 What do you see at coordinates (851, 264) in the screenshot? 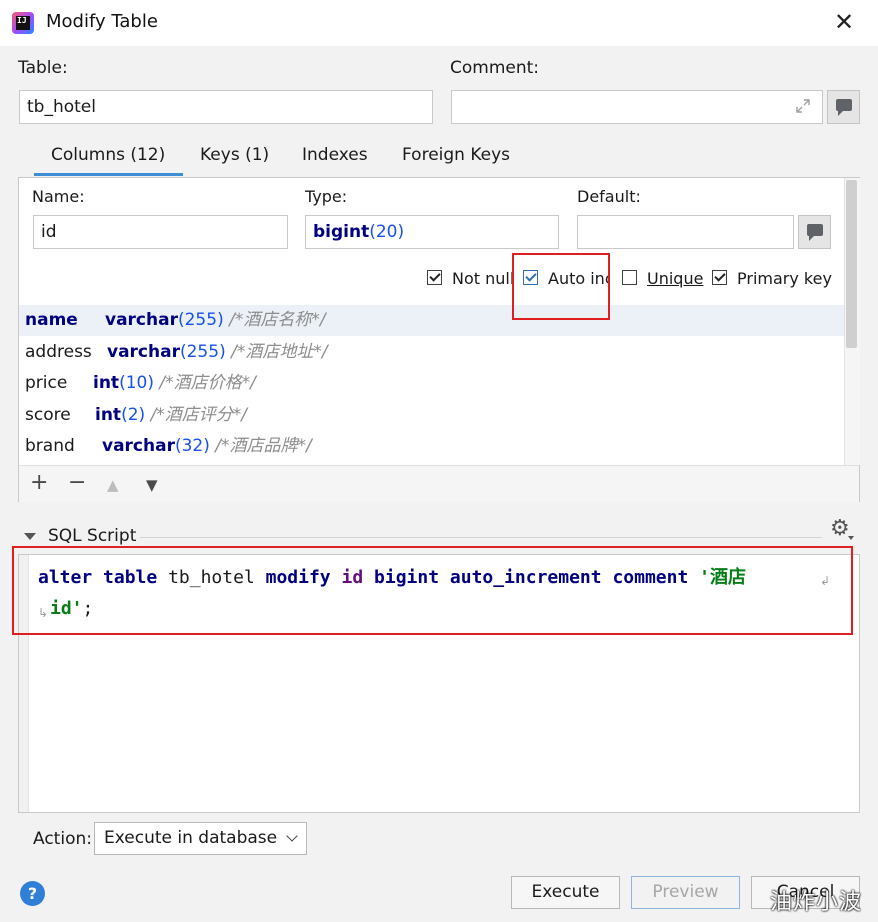
I see `columns-scrollbar-thumb` at bounding box center [851, 264].